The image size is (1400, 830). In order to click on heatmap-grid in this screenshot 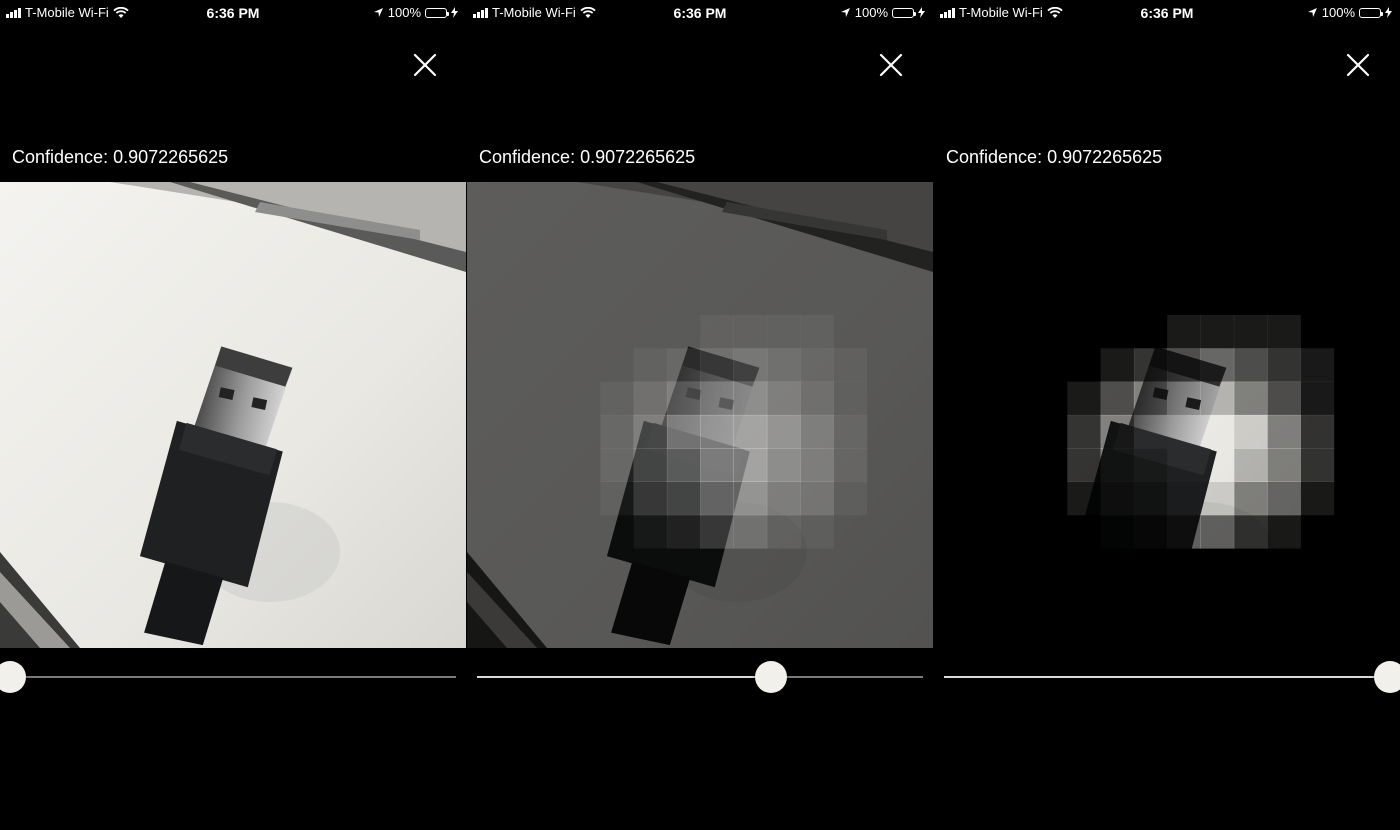, I will do `click(734, 432)`.